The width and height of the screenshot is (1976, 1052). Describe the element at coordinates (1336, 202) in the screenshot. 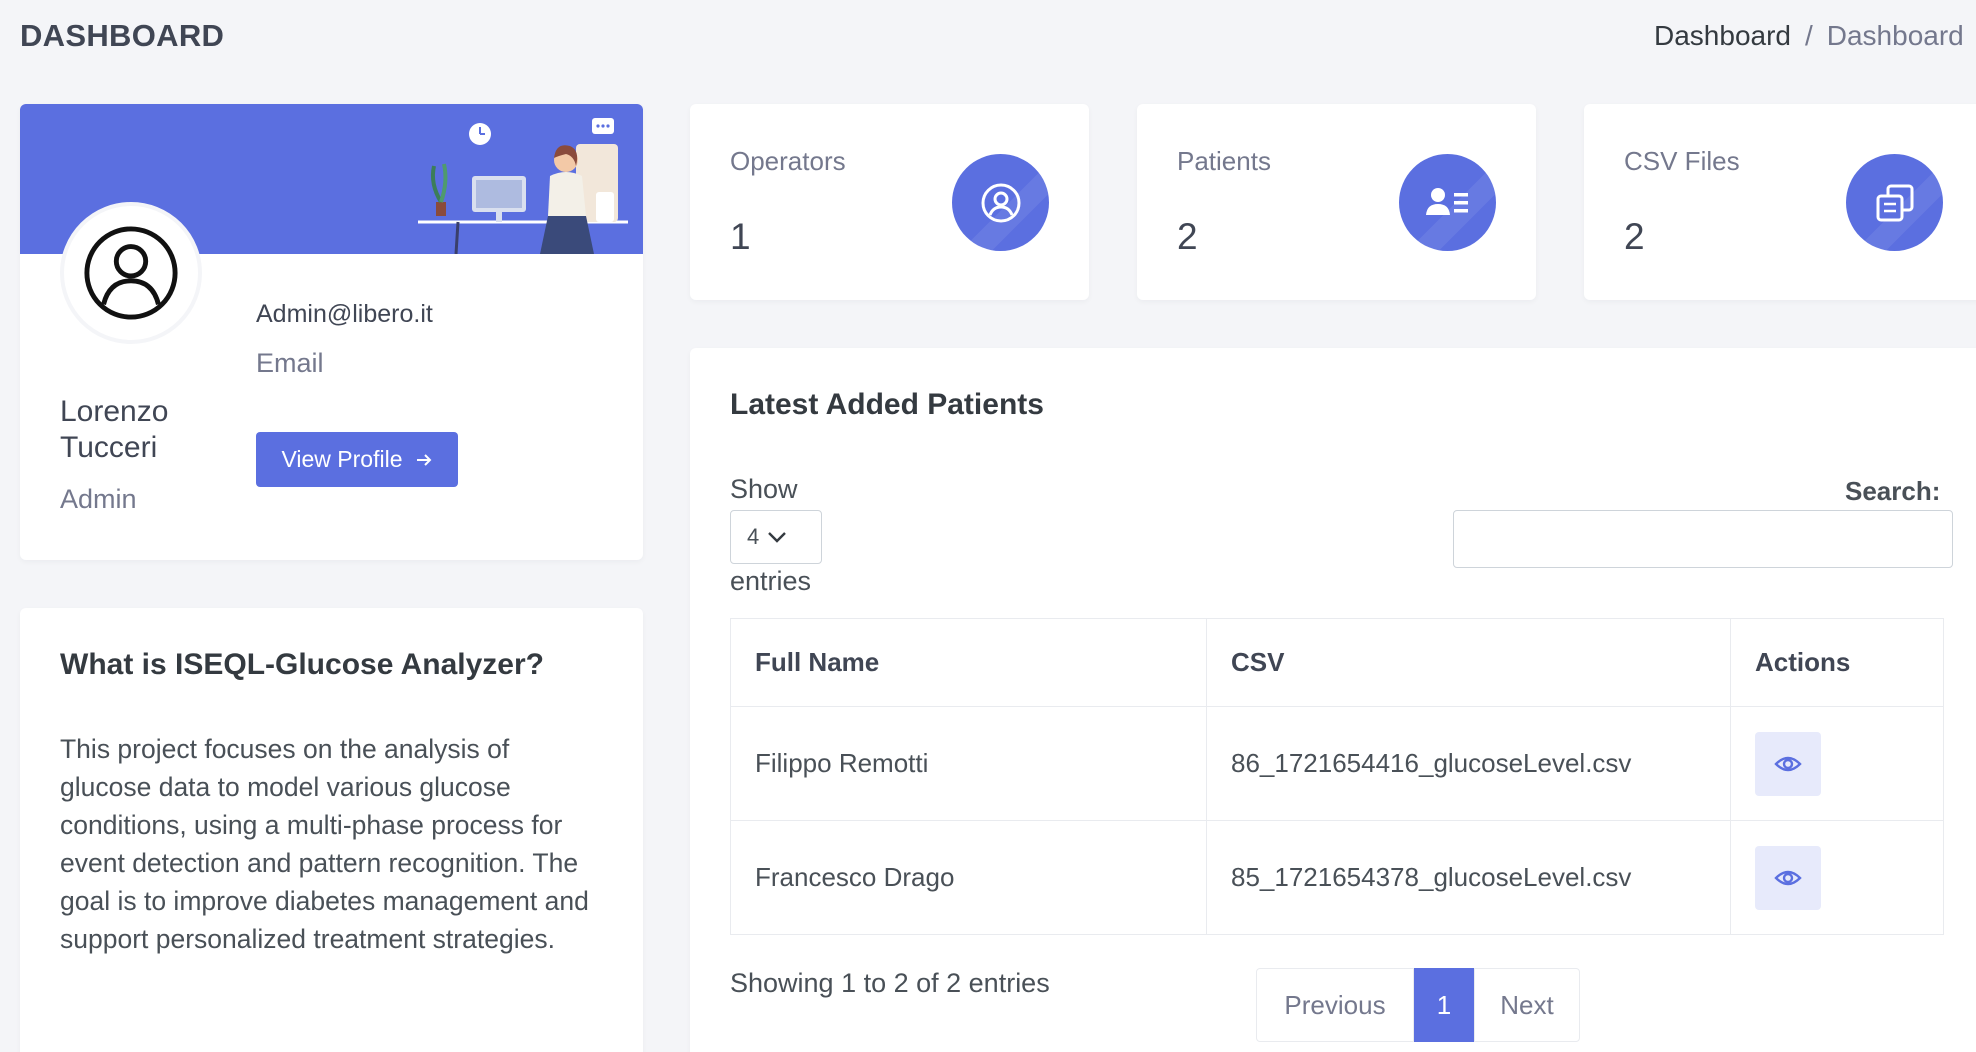

I see `stat-card-patients: Patients 2` at that location.